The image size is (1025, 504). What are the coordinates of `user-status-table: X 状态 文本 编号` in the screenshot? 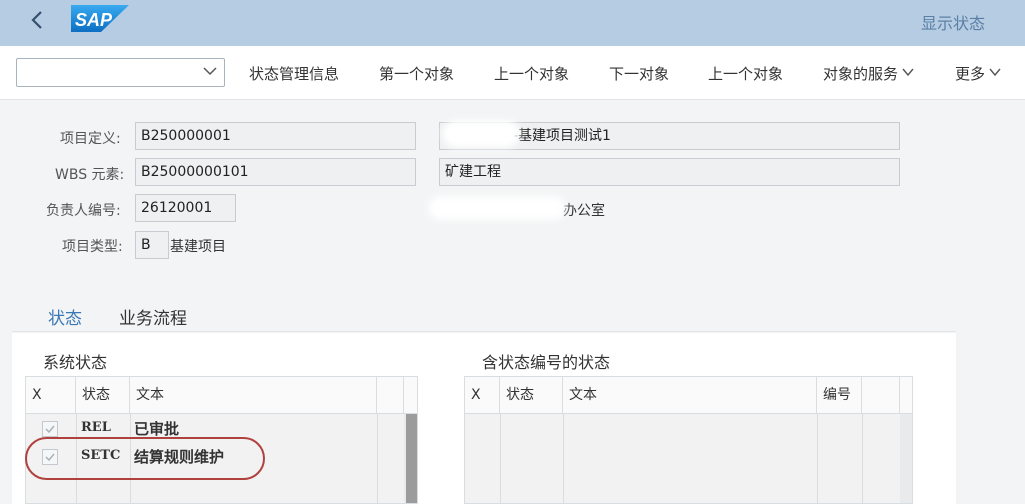 It's located at (688, 440).